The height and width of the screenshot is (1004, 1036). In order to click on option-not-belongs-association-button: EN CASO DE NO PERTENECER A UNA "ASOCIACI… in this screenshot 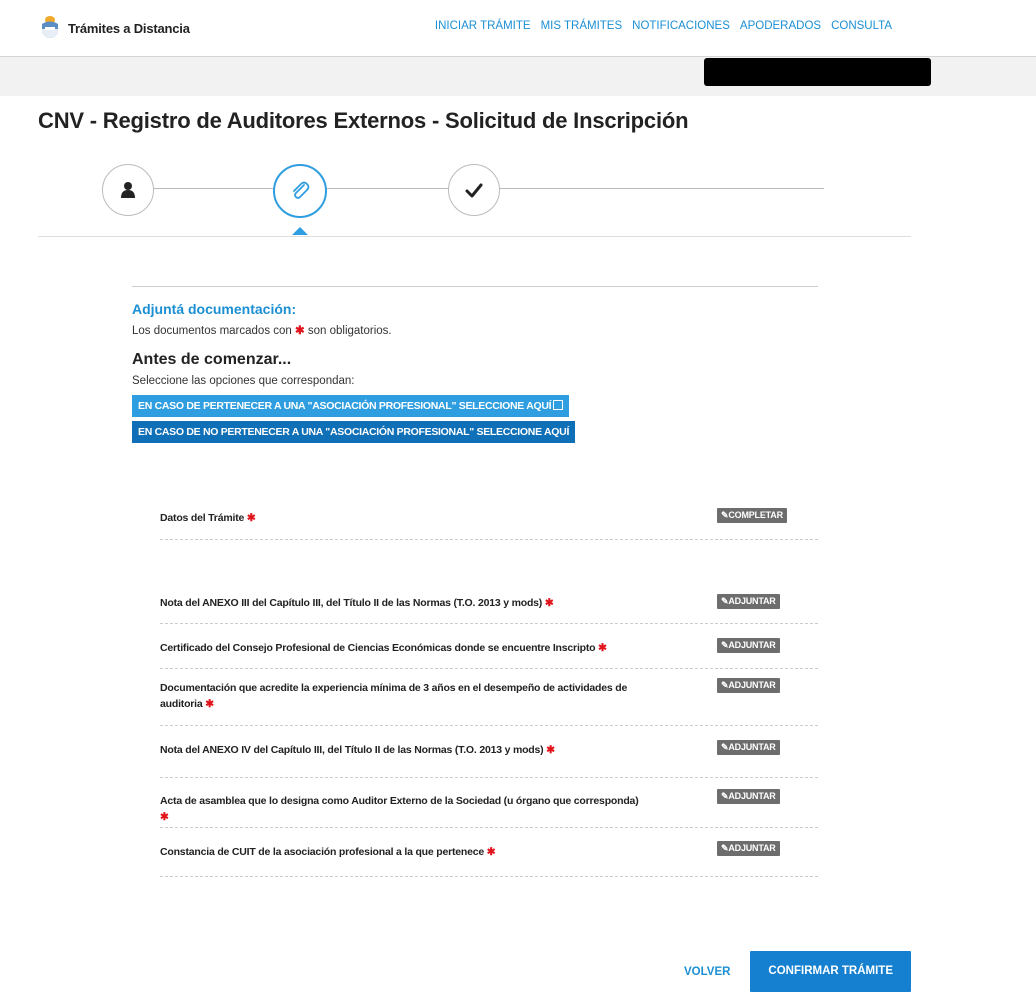, I will do `click(354, 432)`.